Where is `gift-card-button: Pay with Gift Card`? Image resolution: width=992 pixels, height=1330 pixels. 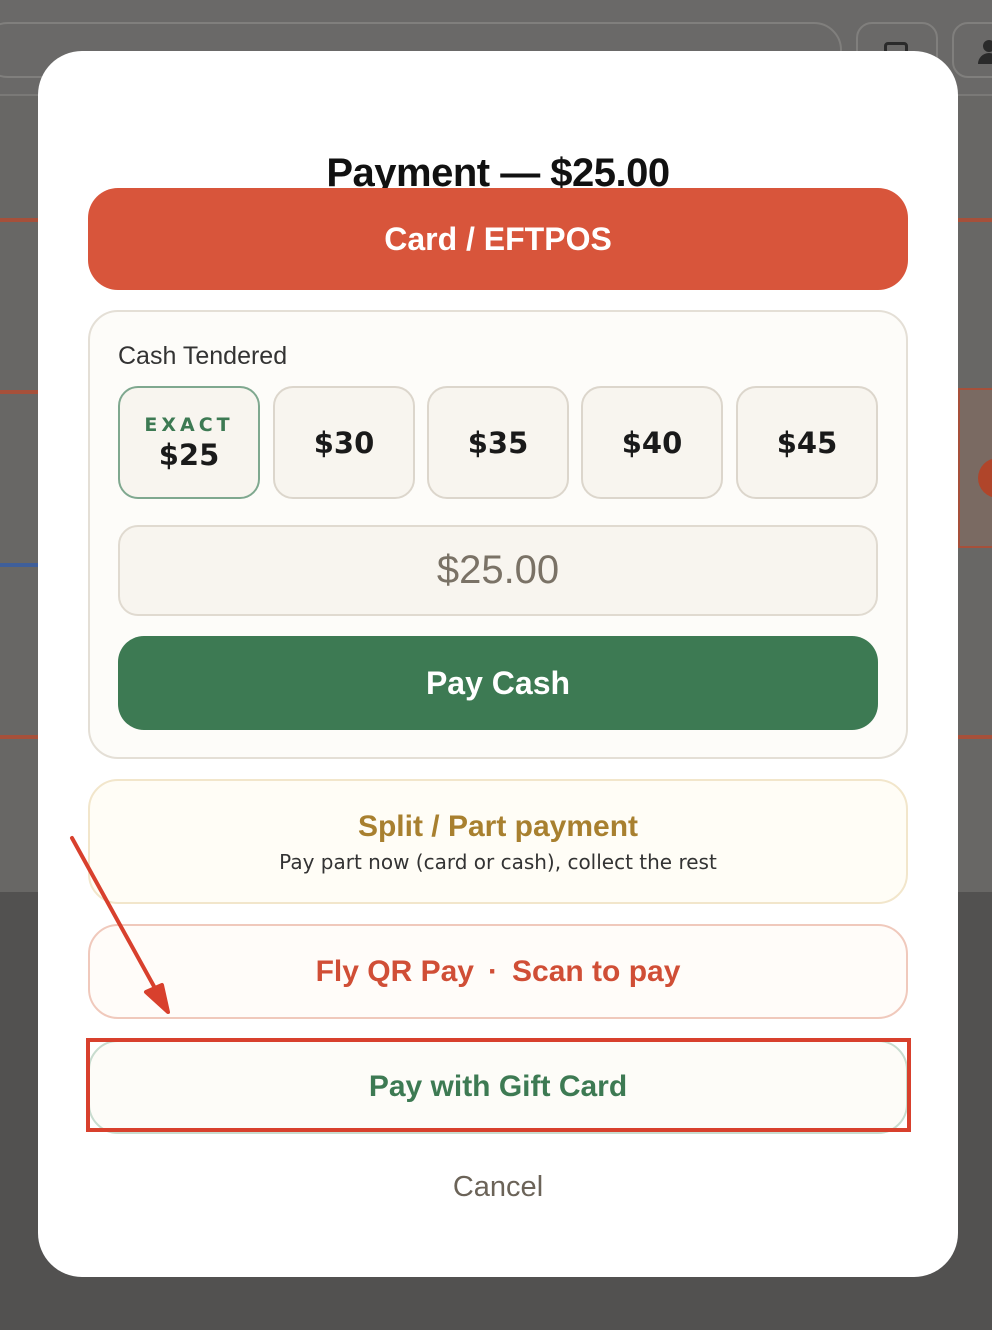 gift-card-button: Pay with Gift Card is located at coordinates (498, 1087).